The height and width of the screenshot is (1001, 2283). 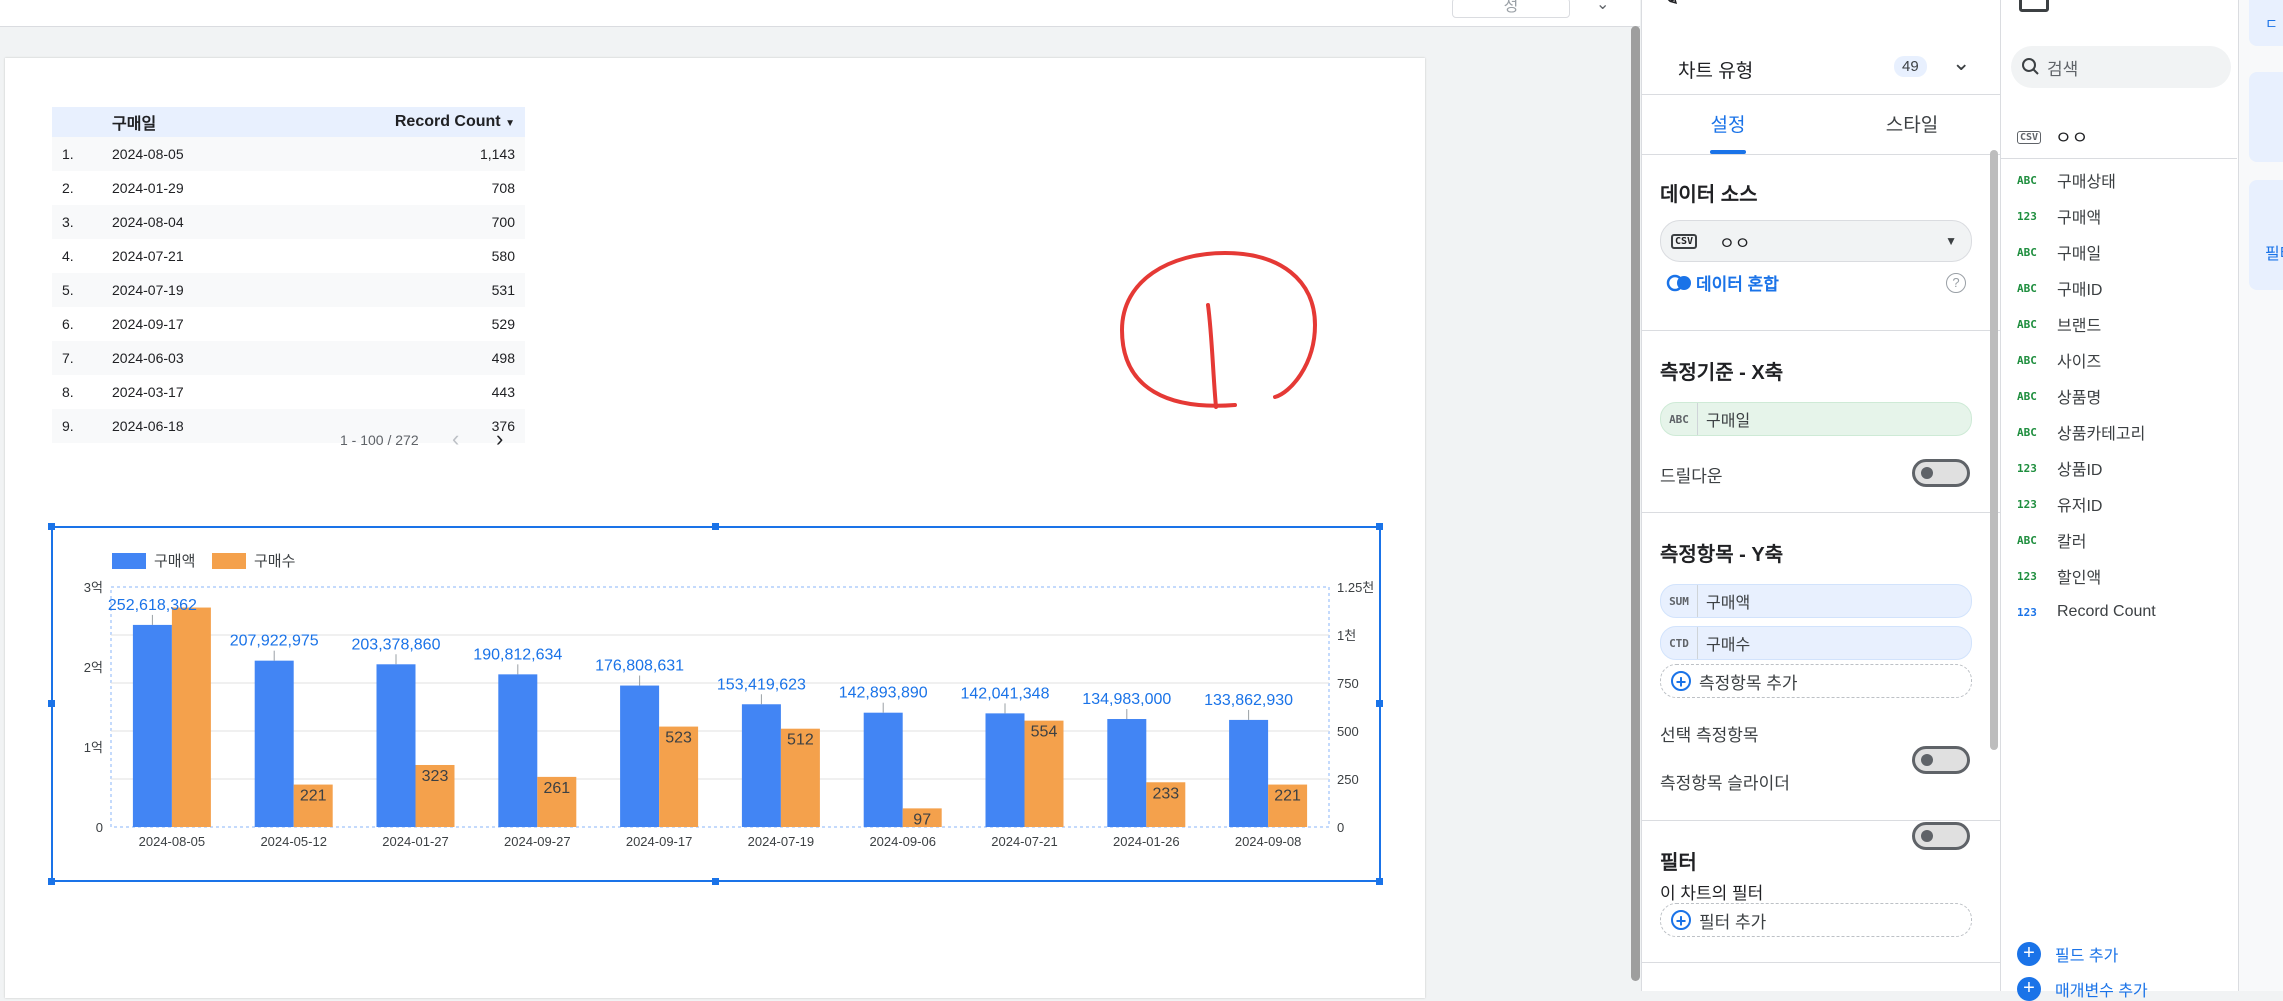 I want to click on tab-style: 스타일, so click(x=1912, y=123).